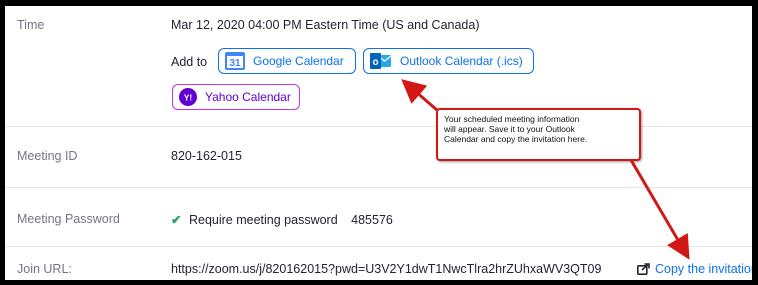  I want to click on arrow-to-outlook, so click(419, 95).